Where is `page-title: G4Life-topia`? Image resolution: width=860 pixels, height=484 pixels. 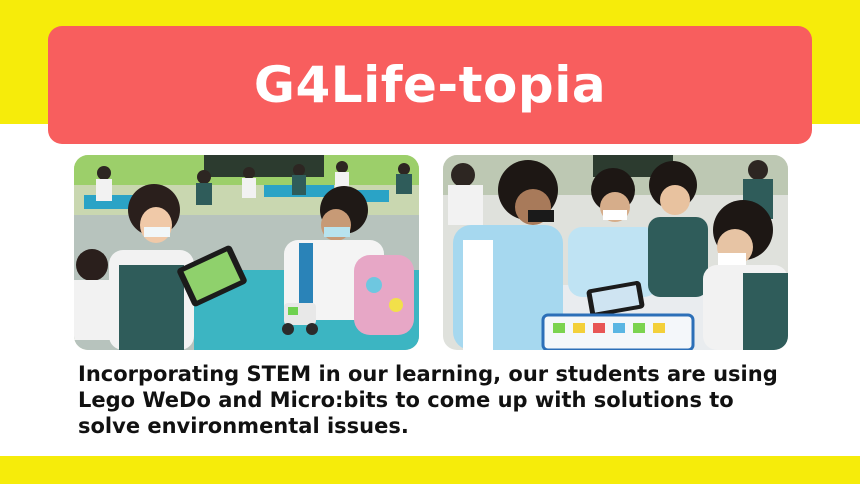 page-title: G4Life-topia is located at coordinates (430, 85).